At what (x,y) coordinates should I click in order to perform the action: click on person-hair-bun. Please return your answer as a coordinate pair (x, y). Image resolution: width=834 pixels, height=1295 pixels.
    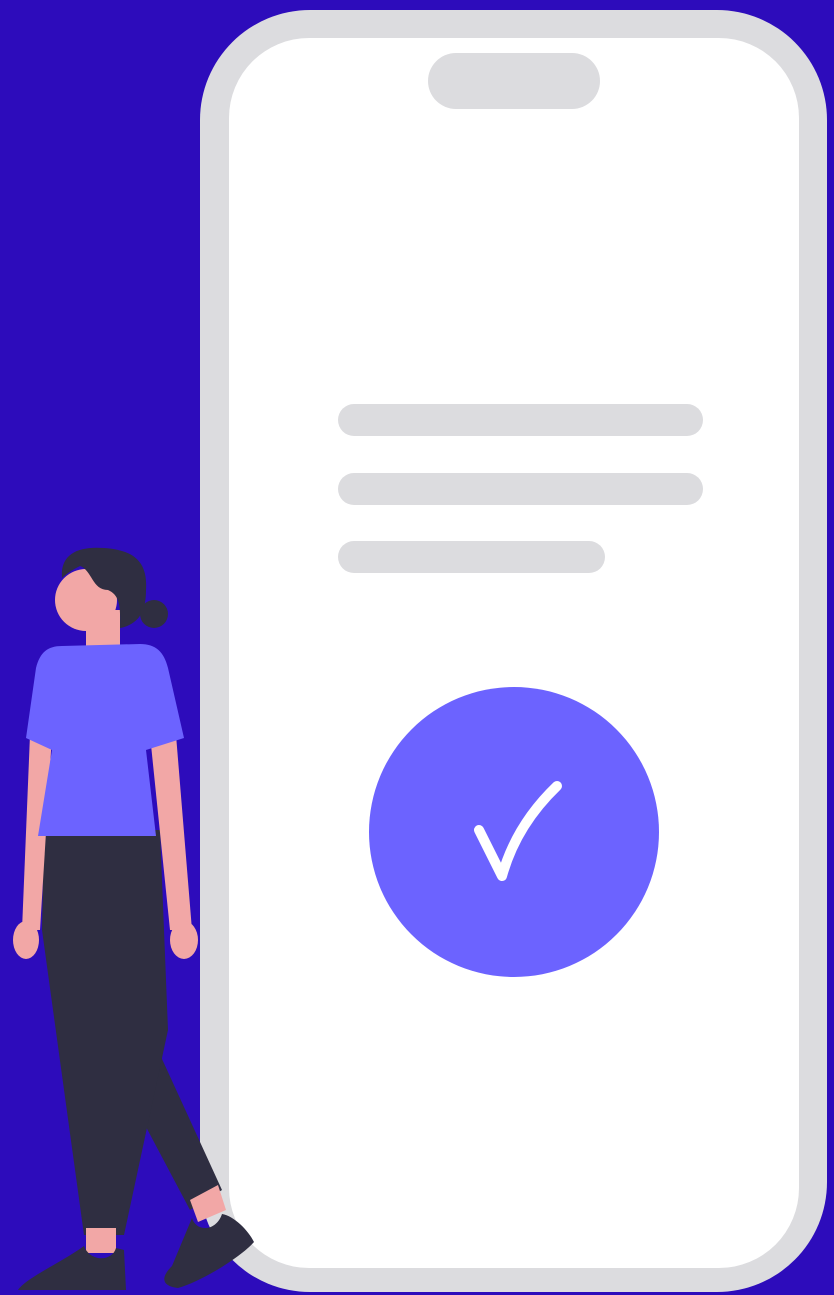
    Looking at the image, I should click on (154, 614).